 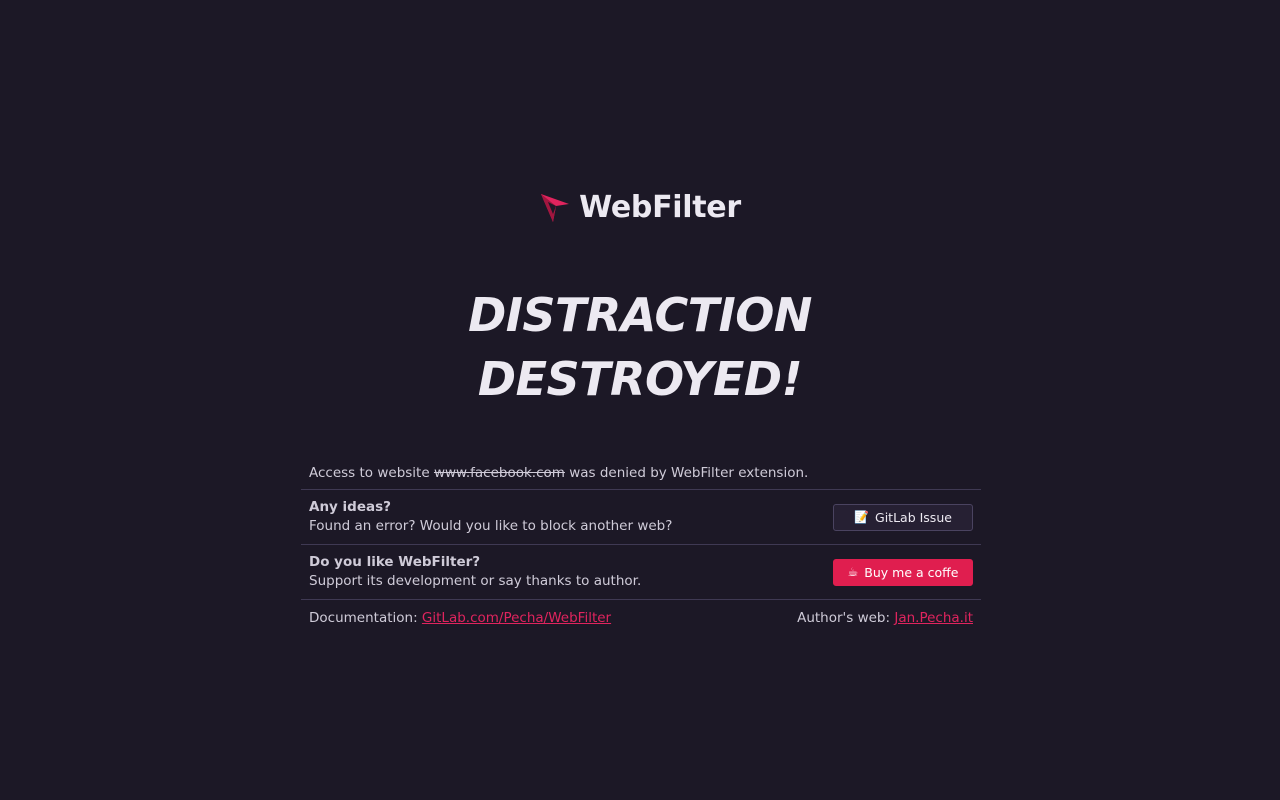 I want to click on brand-logo: WebFilter, so click(x=640, y=207).